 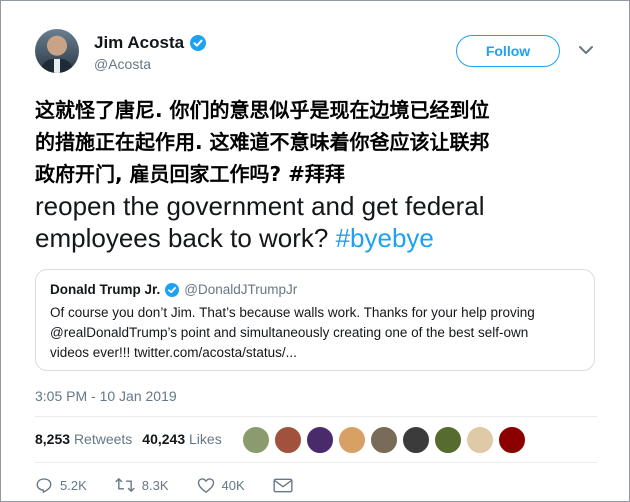 I want to click on engagement-stats: 8,253 Retweets 40,243 Likes, so click(x=128, y=439).